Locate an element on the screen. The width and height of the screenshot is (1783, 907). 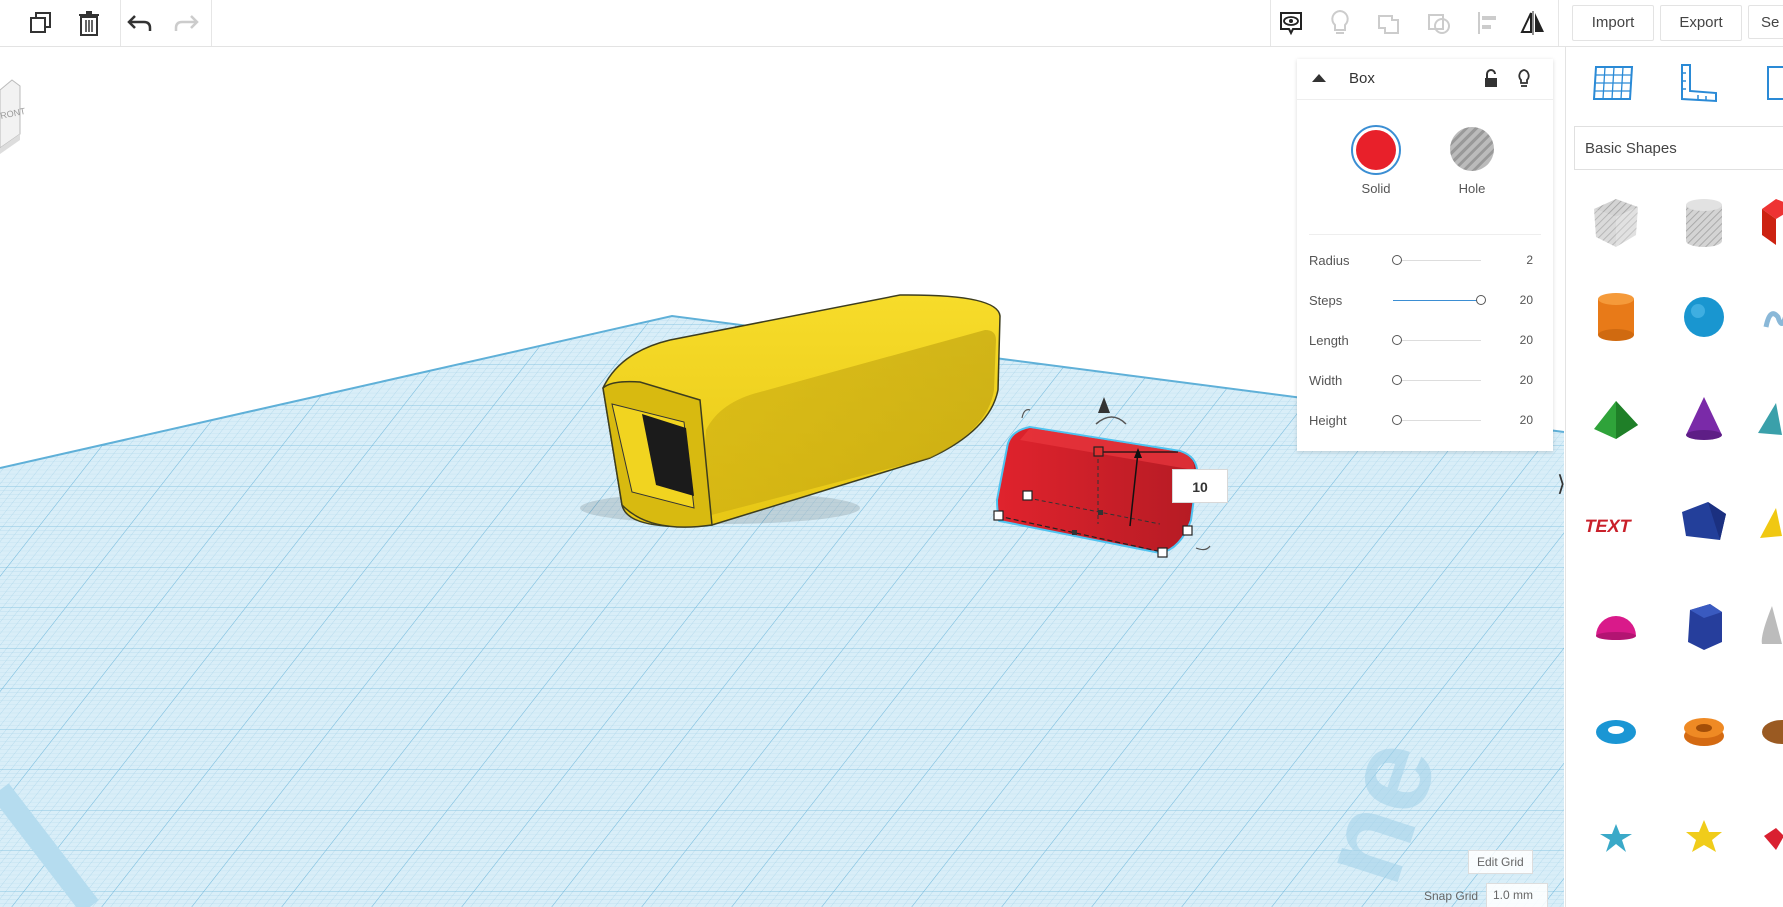
shape-wedge is located at coordinates (1704, 522).